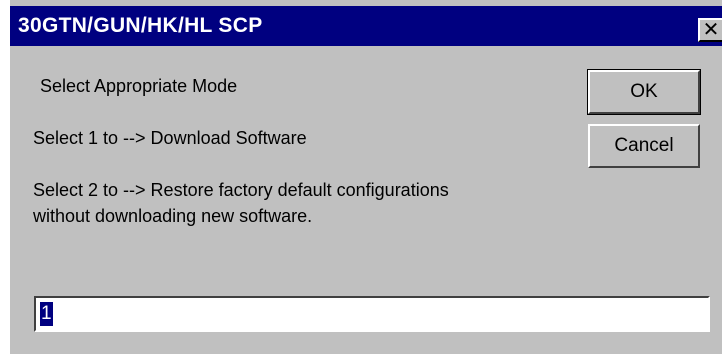 The height and width of the screenshot is (354, 722). I want to click on mode-input-value: 1, so click(46, 314).